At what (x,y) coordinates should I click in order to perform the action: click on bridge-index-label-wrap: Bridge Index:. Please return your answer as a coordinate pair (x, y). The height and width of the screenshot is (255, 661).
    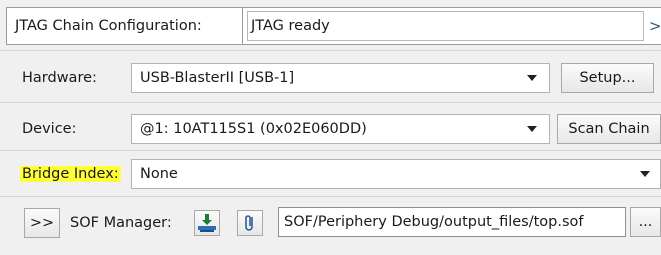
    Looking at the image, I should click on (70, 174).